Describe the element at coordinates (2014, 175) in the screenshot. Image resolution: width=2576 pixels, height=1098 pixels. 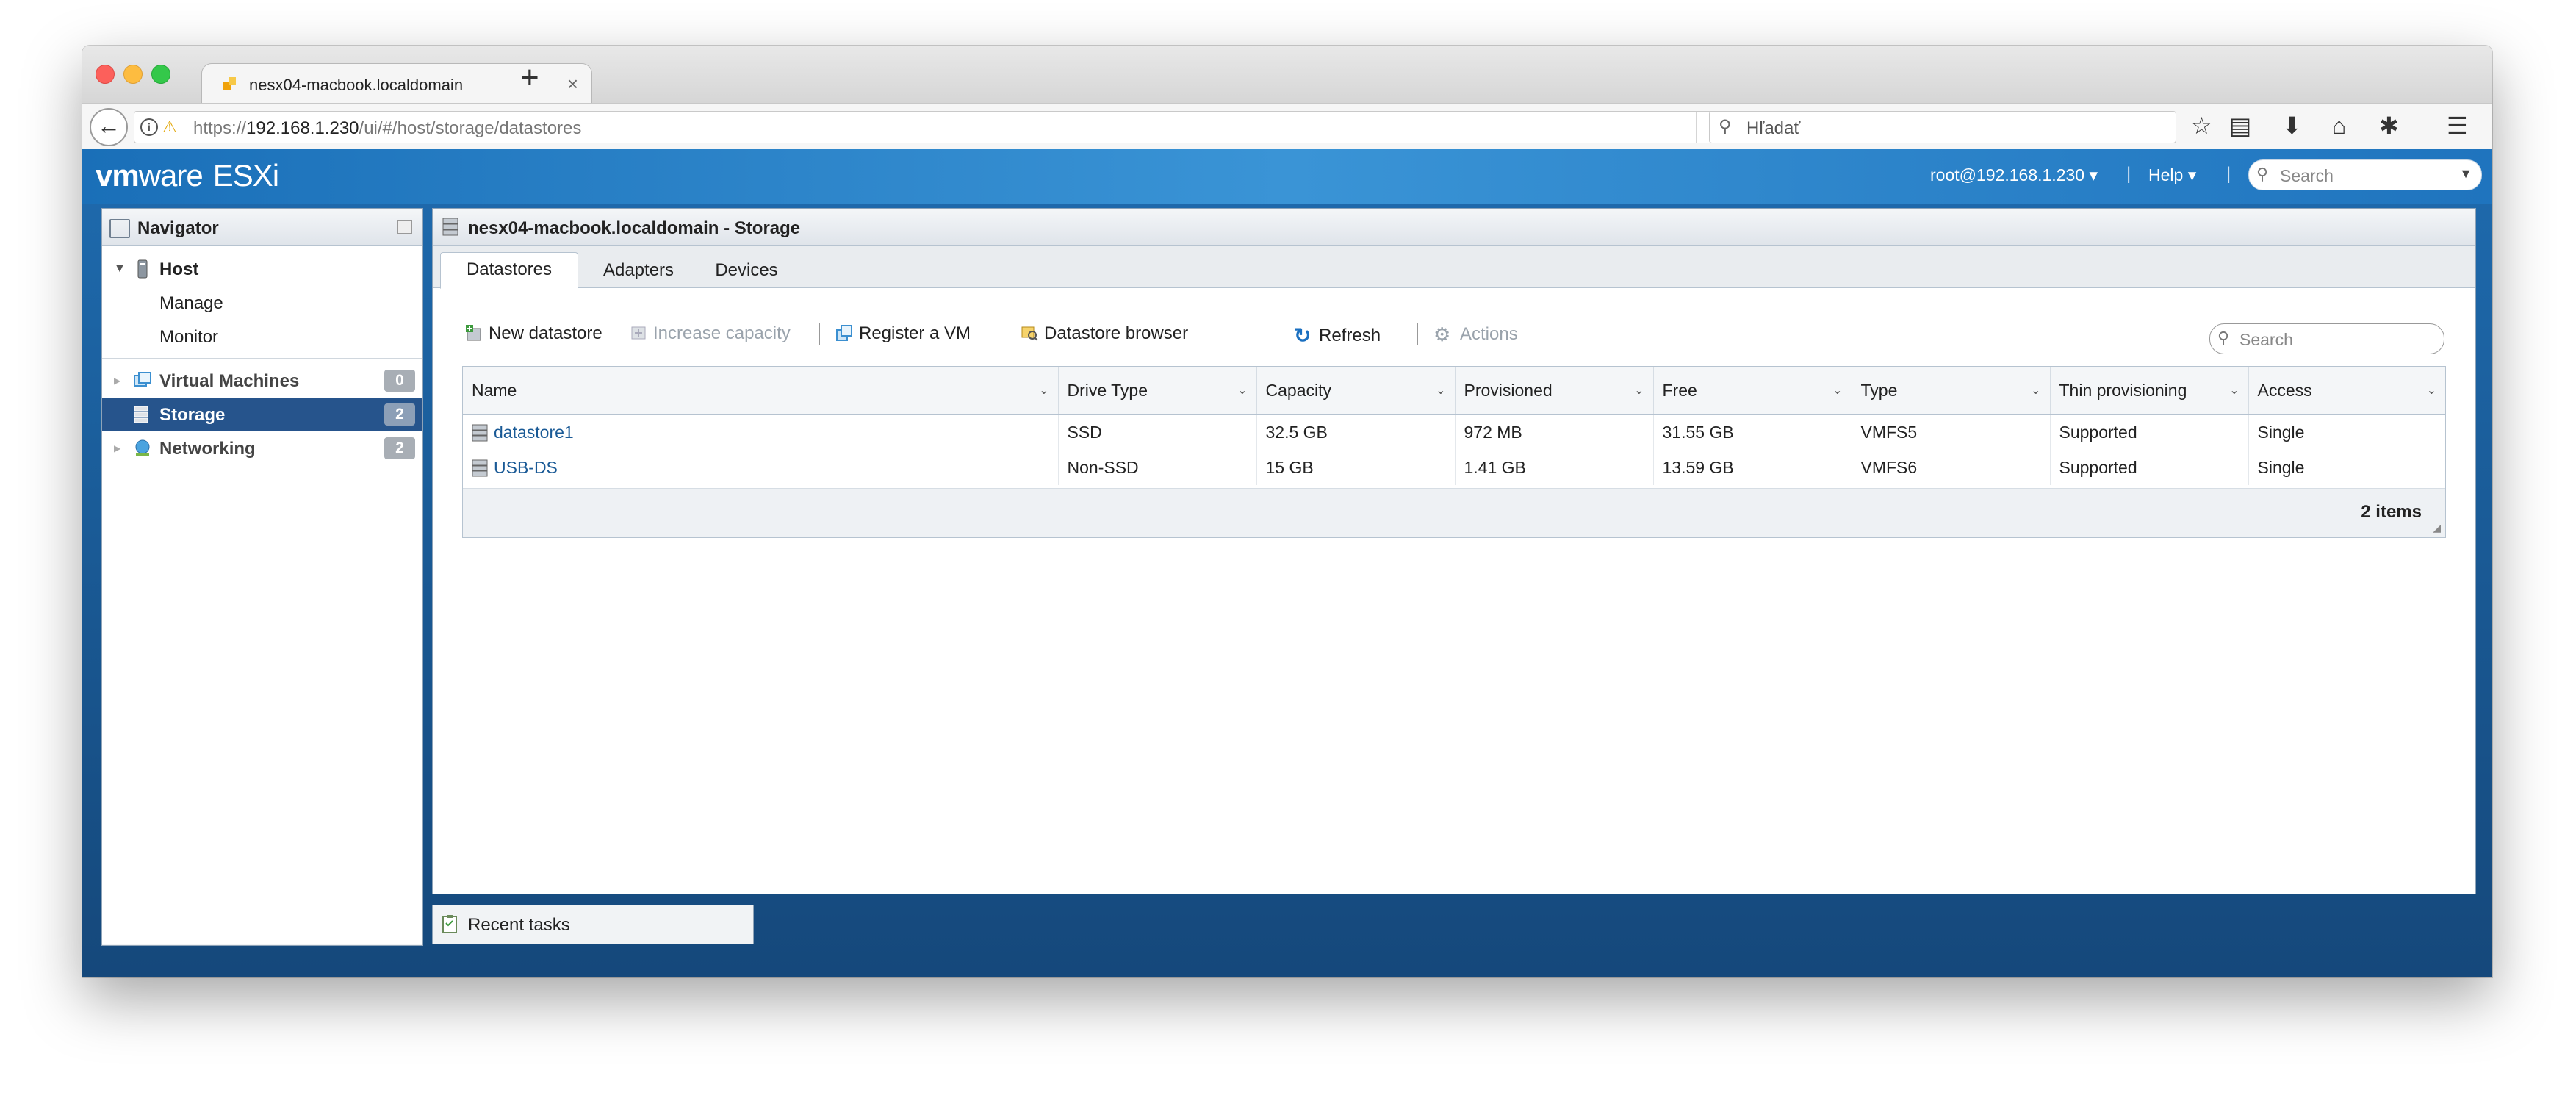
I see `user-menu: root@192.168.1.230 ▾` at that location.